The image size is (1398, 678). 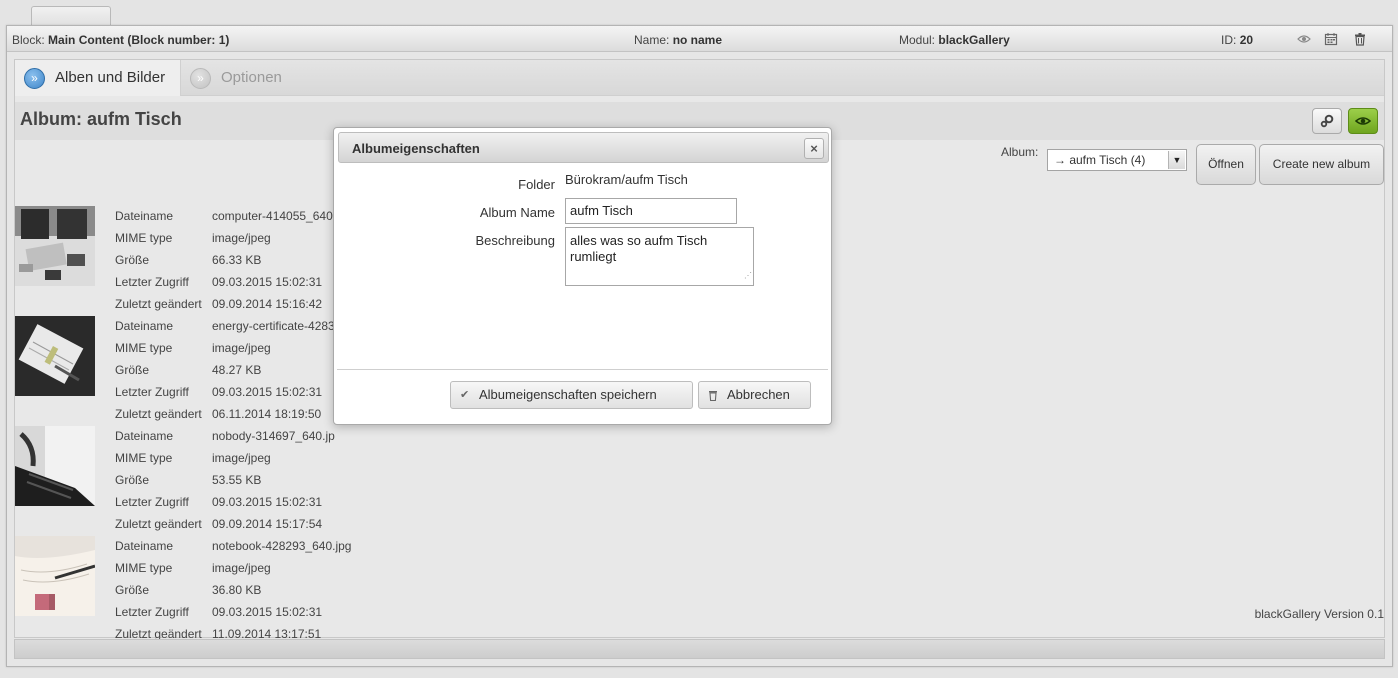 I want to click on description-text: alles was so aufm Tisch rumliegt, so click(x=639, y=248).